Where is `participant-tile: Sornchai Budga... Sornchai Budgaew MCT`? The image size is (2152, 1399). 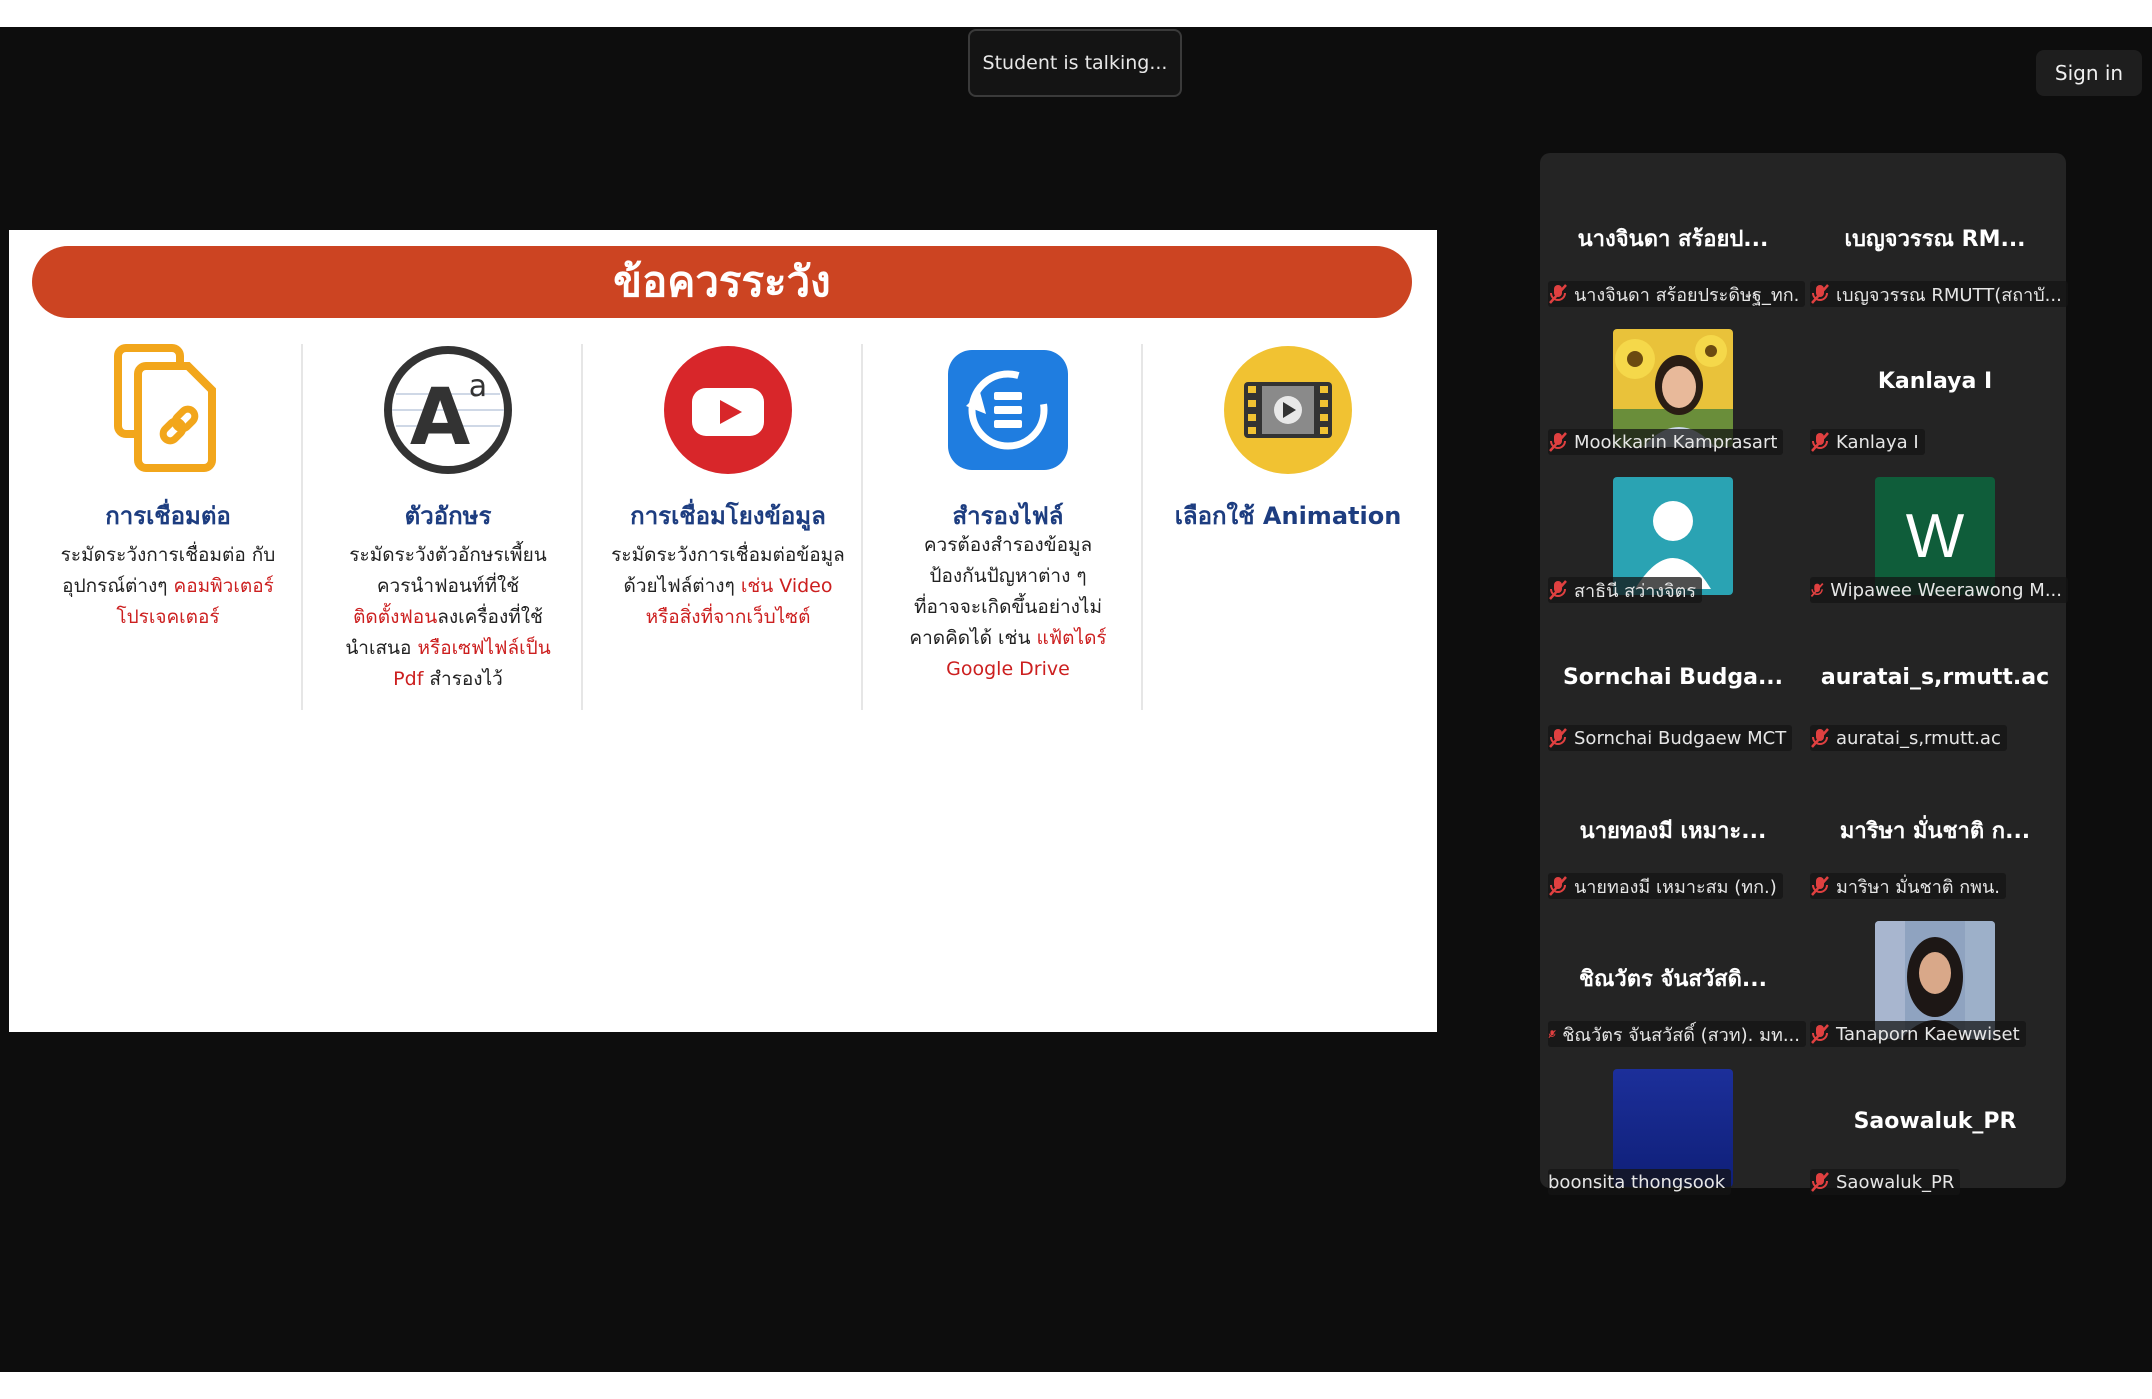
participant-tile: Sornchai Budga... Sornchai Budgaew MCT is located at coordinates (1673, 685).